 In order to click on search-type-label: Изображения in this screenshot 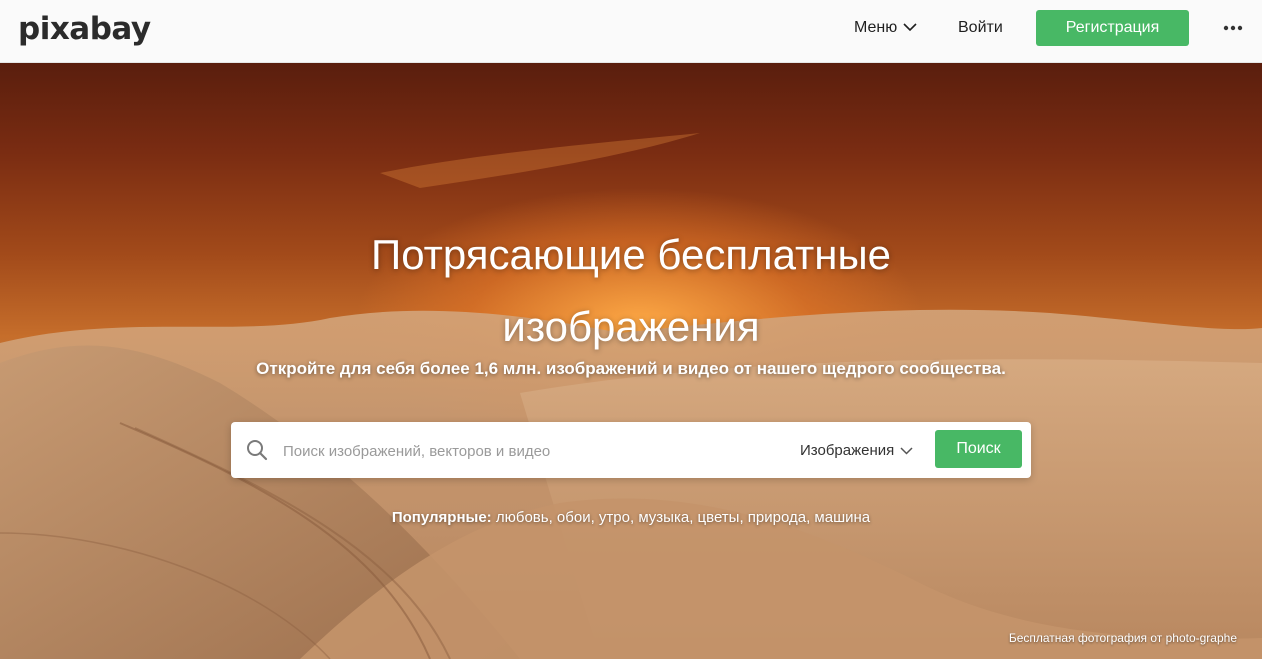, I will do `click(847, 450)`.